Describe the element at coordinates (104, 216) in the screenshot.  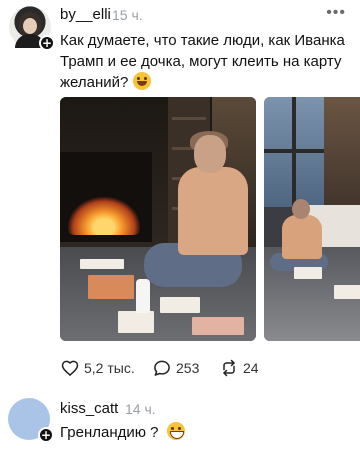
I see `fire-flame` at that location.